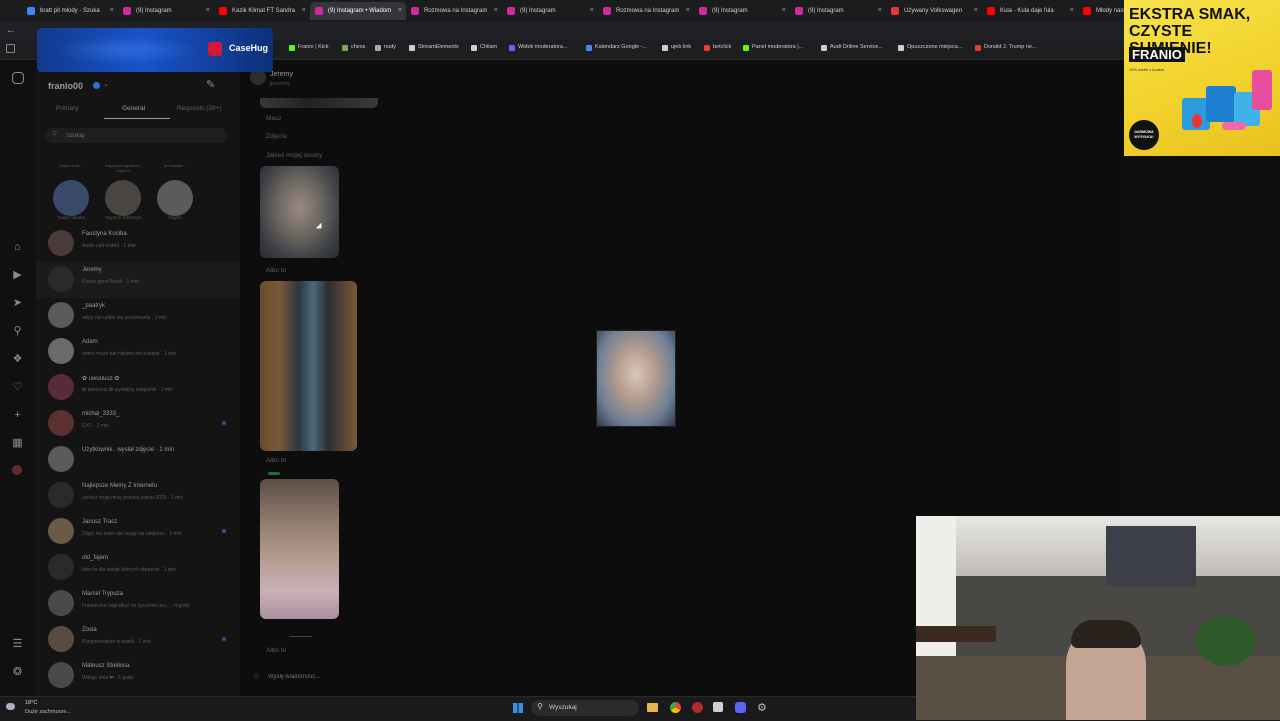  I want to click on bookmark-item: nudy, so click(385, 47).